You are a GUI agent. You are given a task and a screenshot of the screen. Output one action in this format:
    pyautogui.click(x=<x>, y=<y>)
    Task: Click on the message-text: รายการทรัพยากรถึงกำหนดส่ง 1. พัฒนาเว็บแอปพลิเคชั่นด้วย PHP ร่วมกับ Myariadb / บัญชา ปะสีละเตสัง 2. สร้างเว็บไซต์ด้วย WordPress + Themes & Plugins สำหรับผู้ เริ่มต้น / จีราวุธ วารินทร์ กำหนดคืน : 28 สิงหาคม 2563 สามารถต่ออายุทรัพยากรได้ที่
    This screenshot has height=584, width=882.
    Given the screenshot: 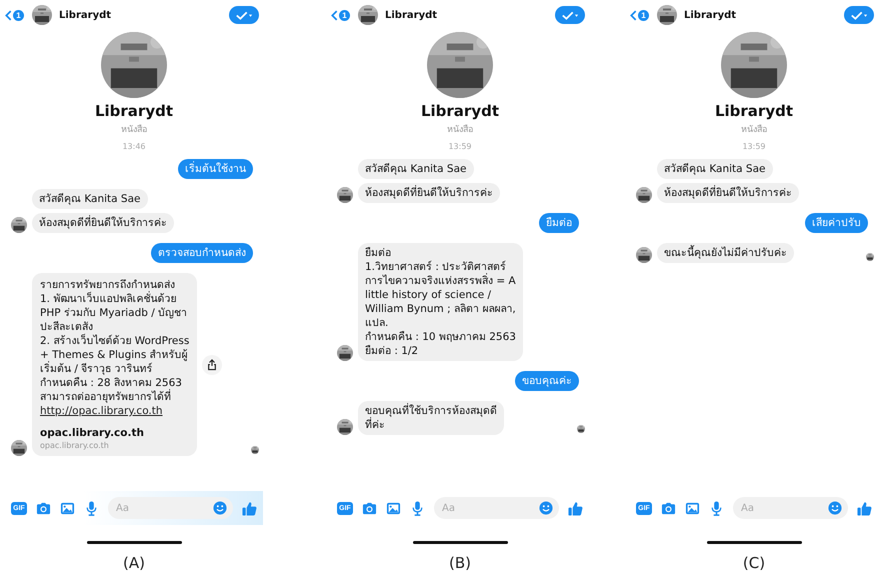 What is the action you would take?
    pyautogui.click(x=115, y=341)
    